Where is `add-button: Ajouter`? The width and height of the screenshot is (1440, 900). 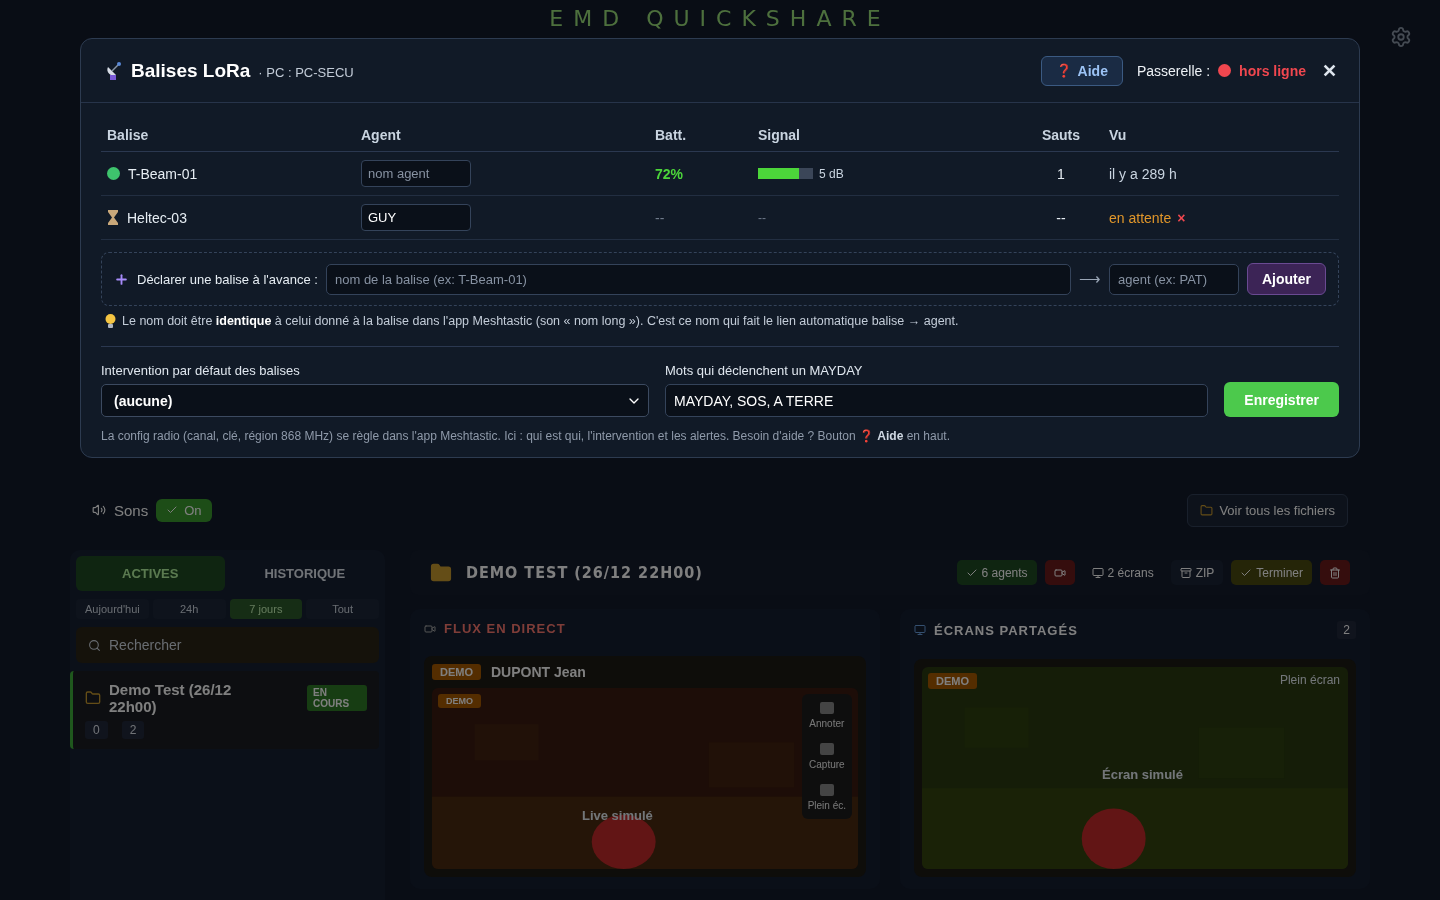 add-button: Ajouter is located at coordinates (1286, 279).